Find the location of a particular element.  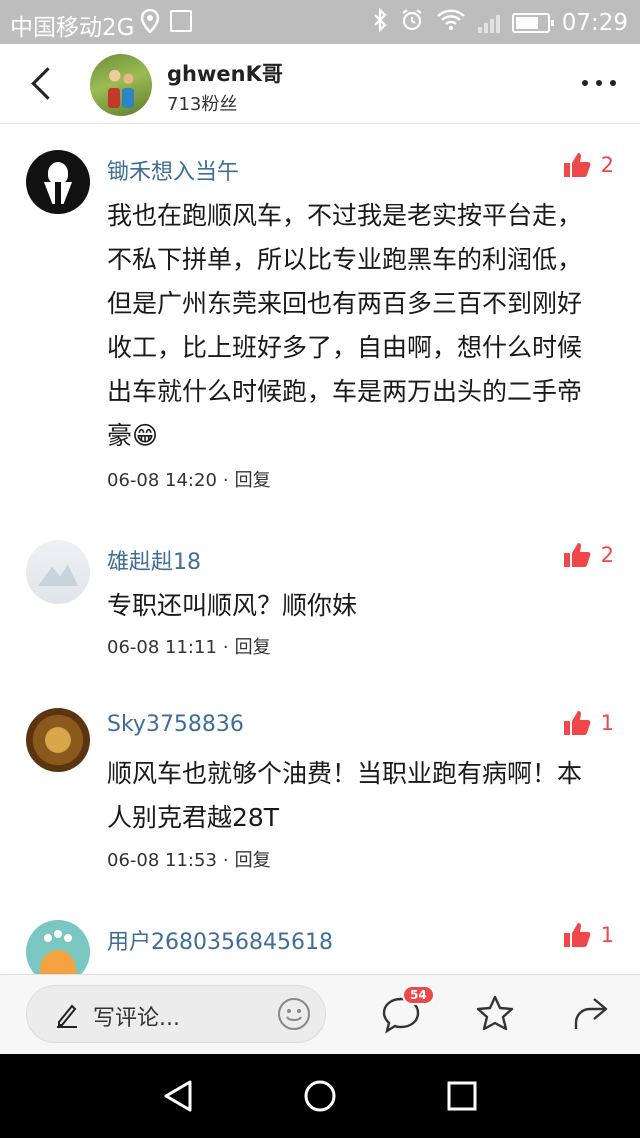

comment-meta: 06-08 11:11 · 回复 is located at coordinates (189, 647).